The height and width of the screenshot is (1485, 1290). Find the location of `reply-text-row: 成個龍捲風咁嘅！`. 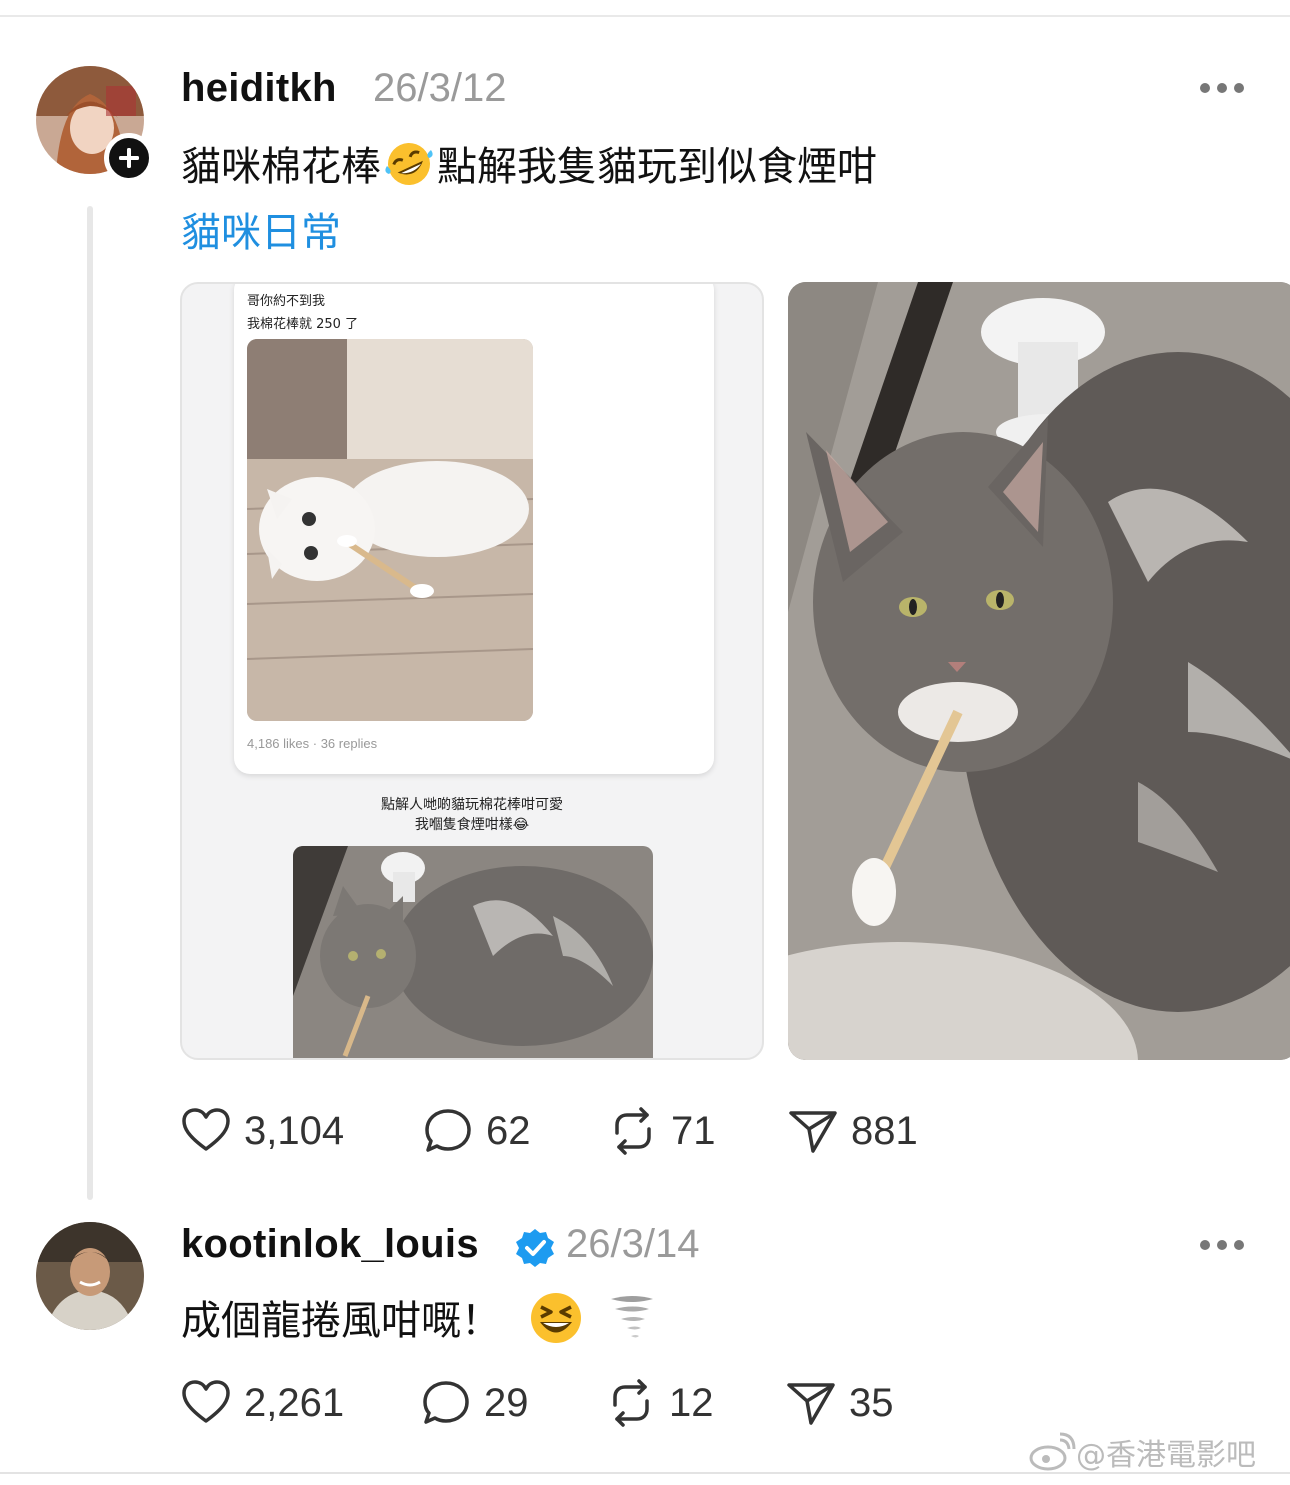

reply-text-row: 成個龍捲風咁嘅！ is located at coordinates (420, 1321).